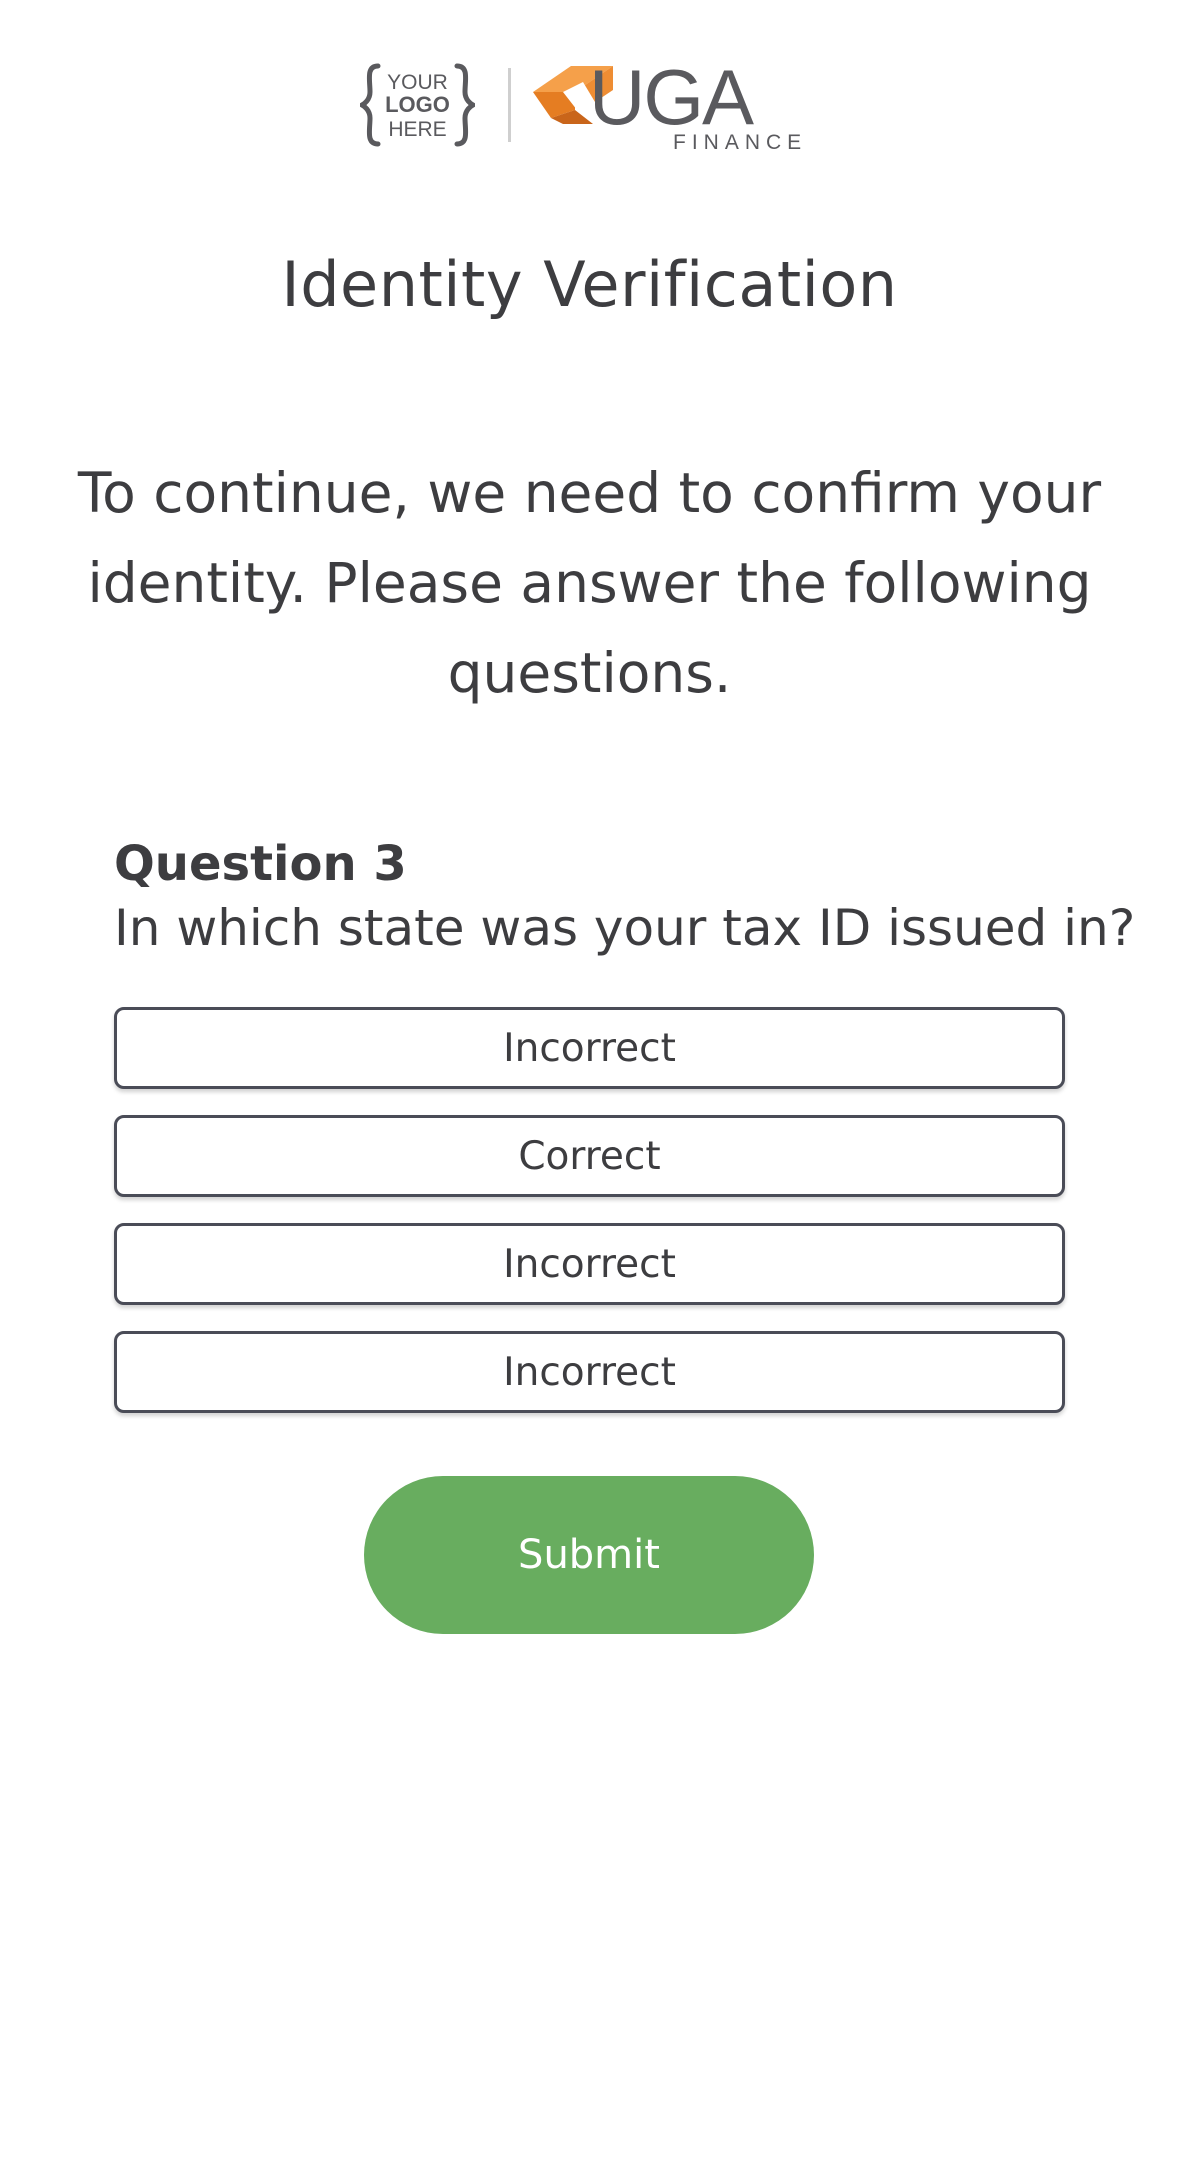 The width and height of the screenshot is (1179, 2172). I want to click on uga-brand-subtitle: FINANCE, so click(740, 141).